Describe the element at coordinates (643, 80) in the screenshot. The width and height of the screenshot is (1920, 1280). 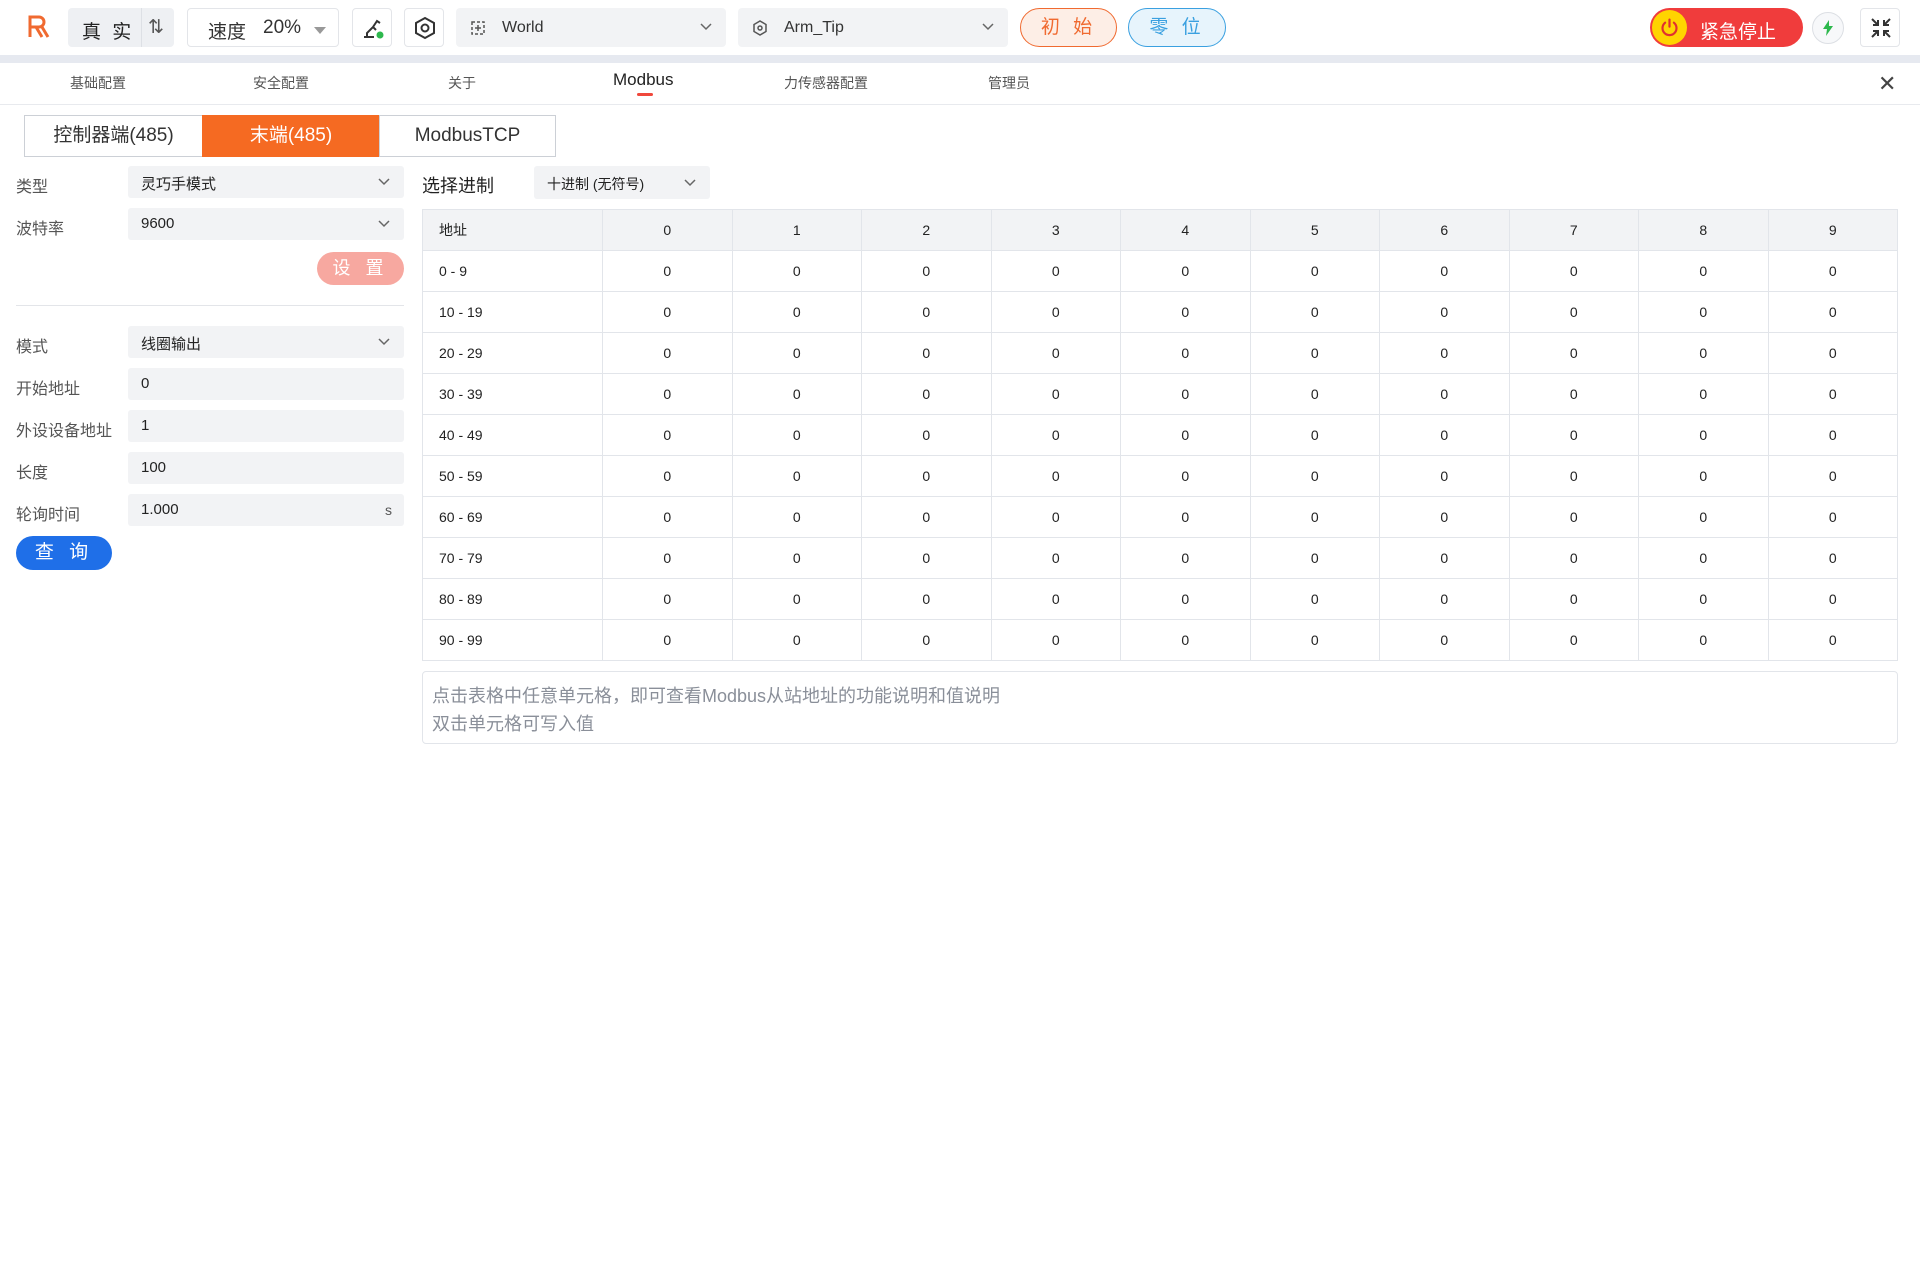
I see `tab-modbus: Modbus` at that location.